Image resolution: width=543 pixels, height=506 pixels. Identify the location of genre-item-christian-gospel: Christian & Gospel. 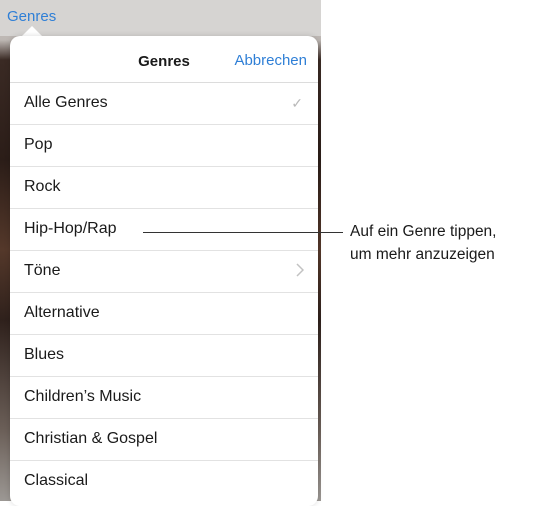
(164, 440).